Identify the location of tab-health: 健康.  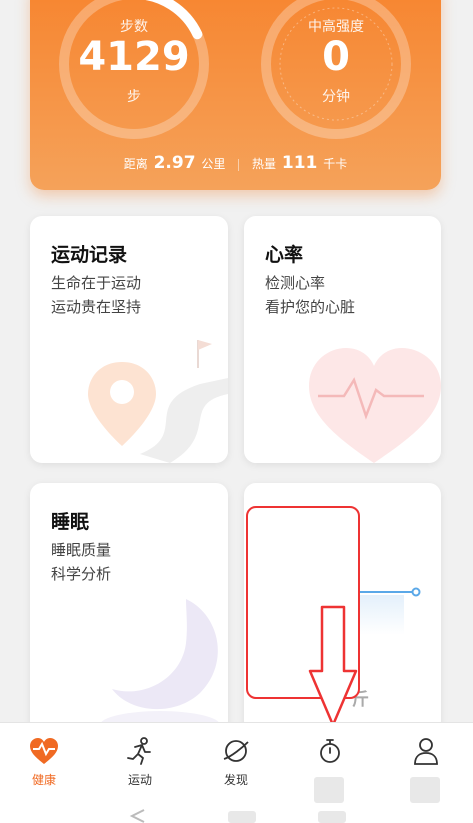
(44, 762).